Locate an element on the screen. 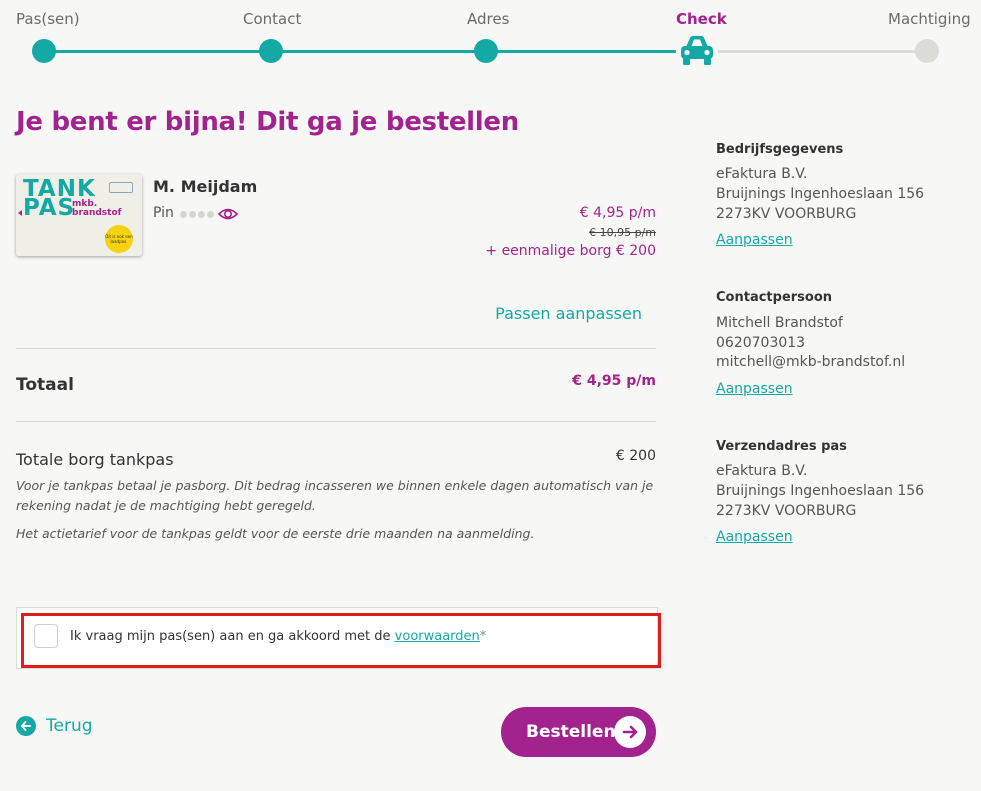 This screenshot has height=791, width=981. card-brand-sub: mkb. brandstof is located at coordinates (97, 208).